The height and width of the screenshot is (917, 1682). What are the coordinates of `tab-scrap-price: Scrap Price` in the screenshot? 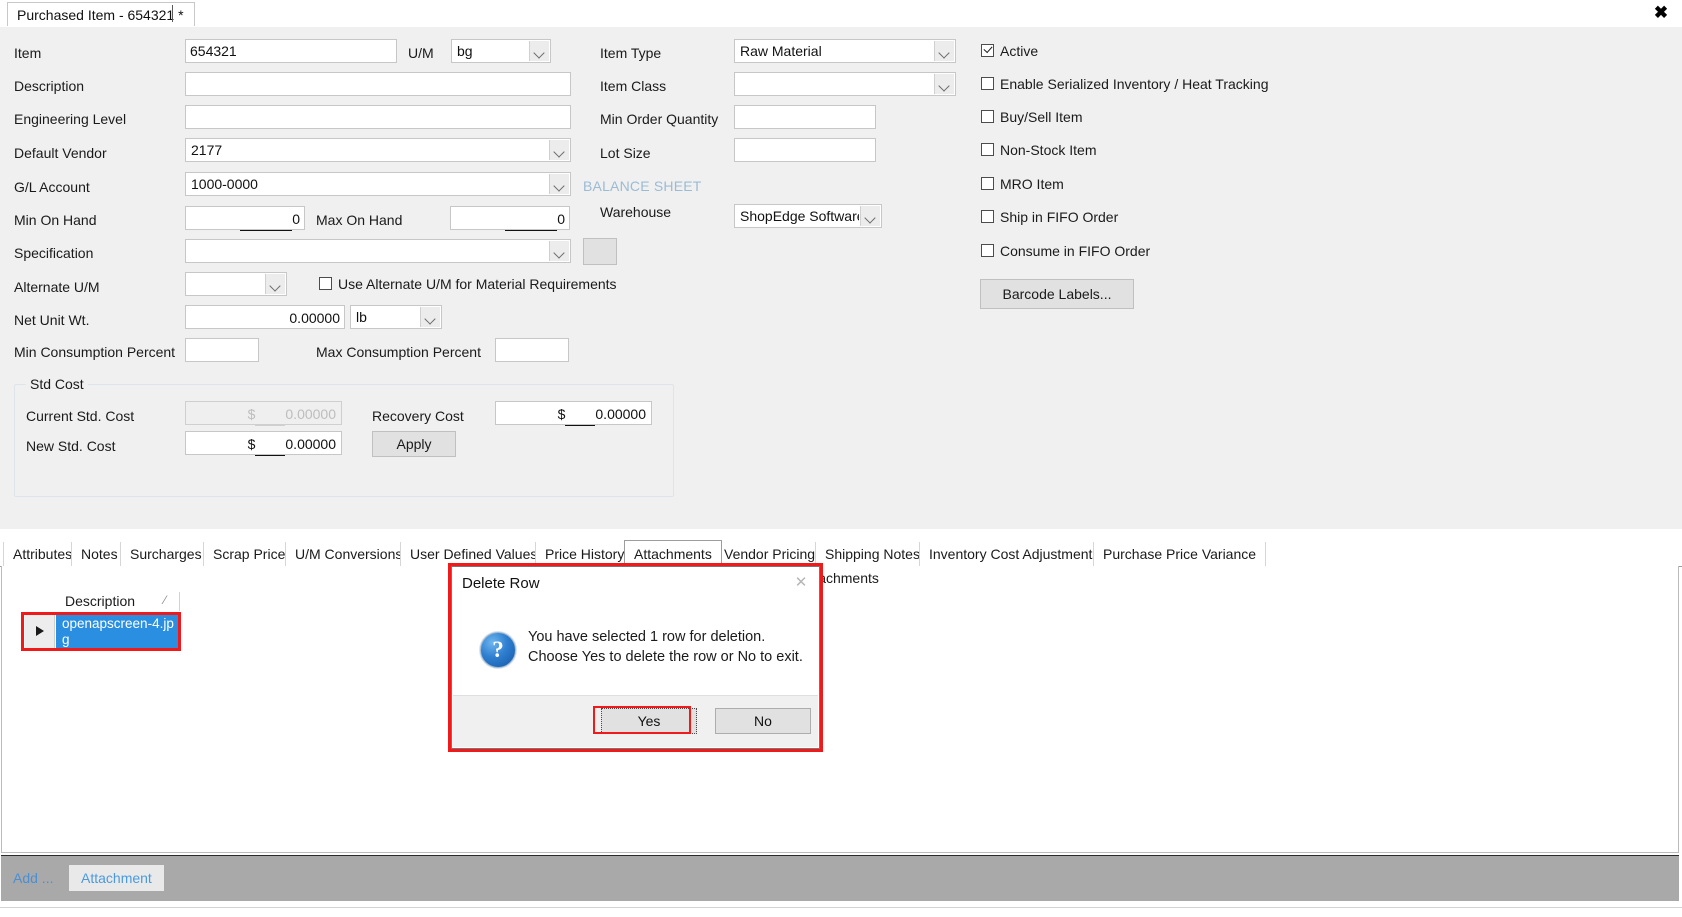 It's located at (249, 554).